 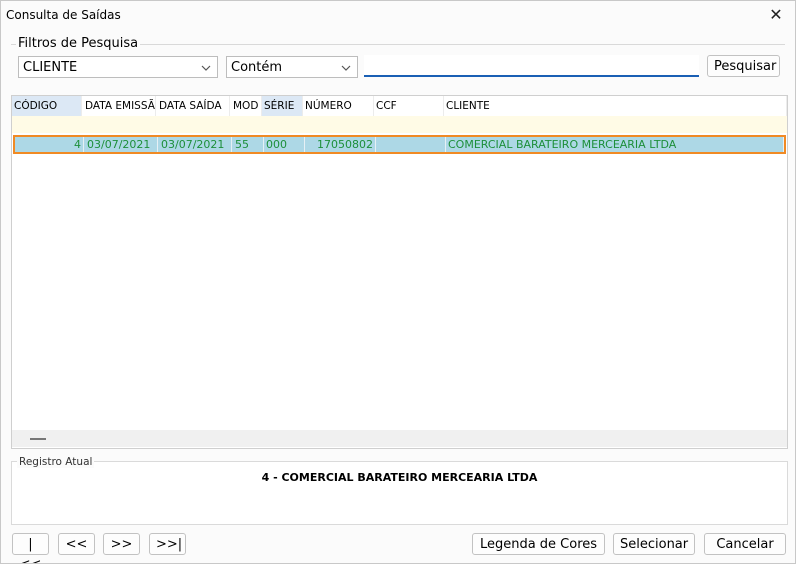 I want to click on last-record-button: >>|, so click(x=167, y=544).